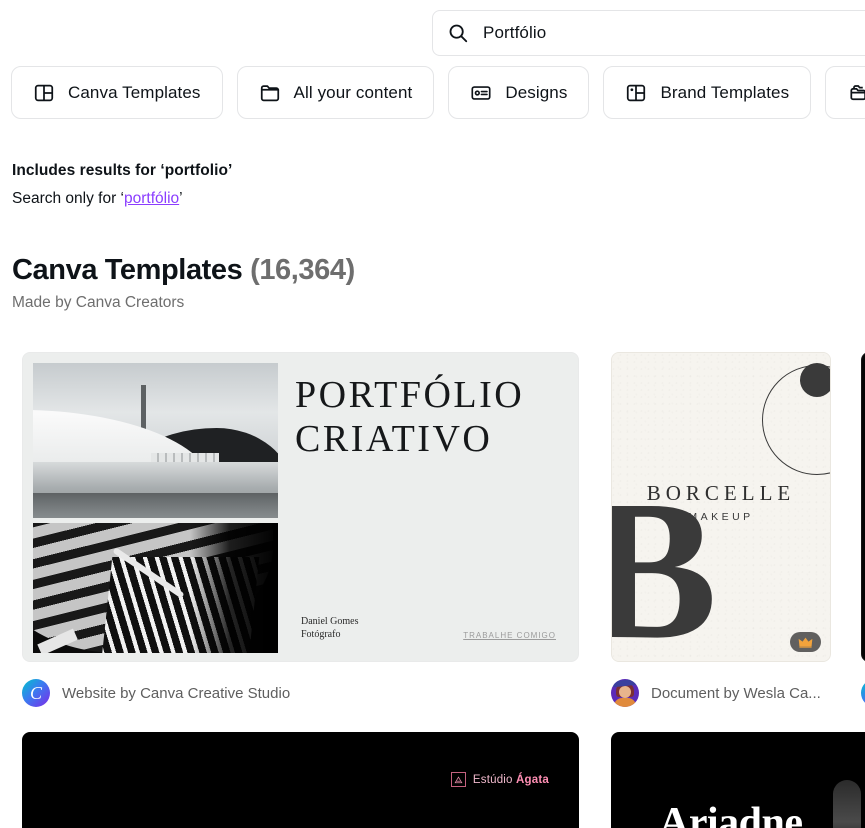  What do you see at coordinates (312, 199) in the screenshot?
I see `search-only-for-line: Search only for ‘portfólio’` at bounding box center [312, 199].